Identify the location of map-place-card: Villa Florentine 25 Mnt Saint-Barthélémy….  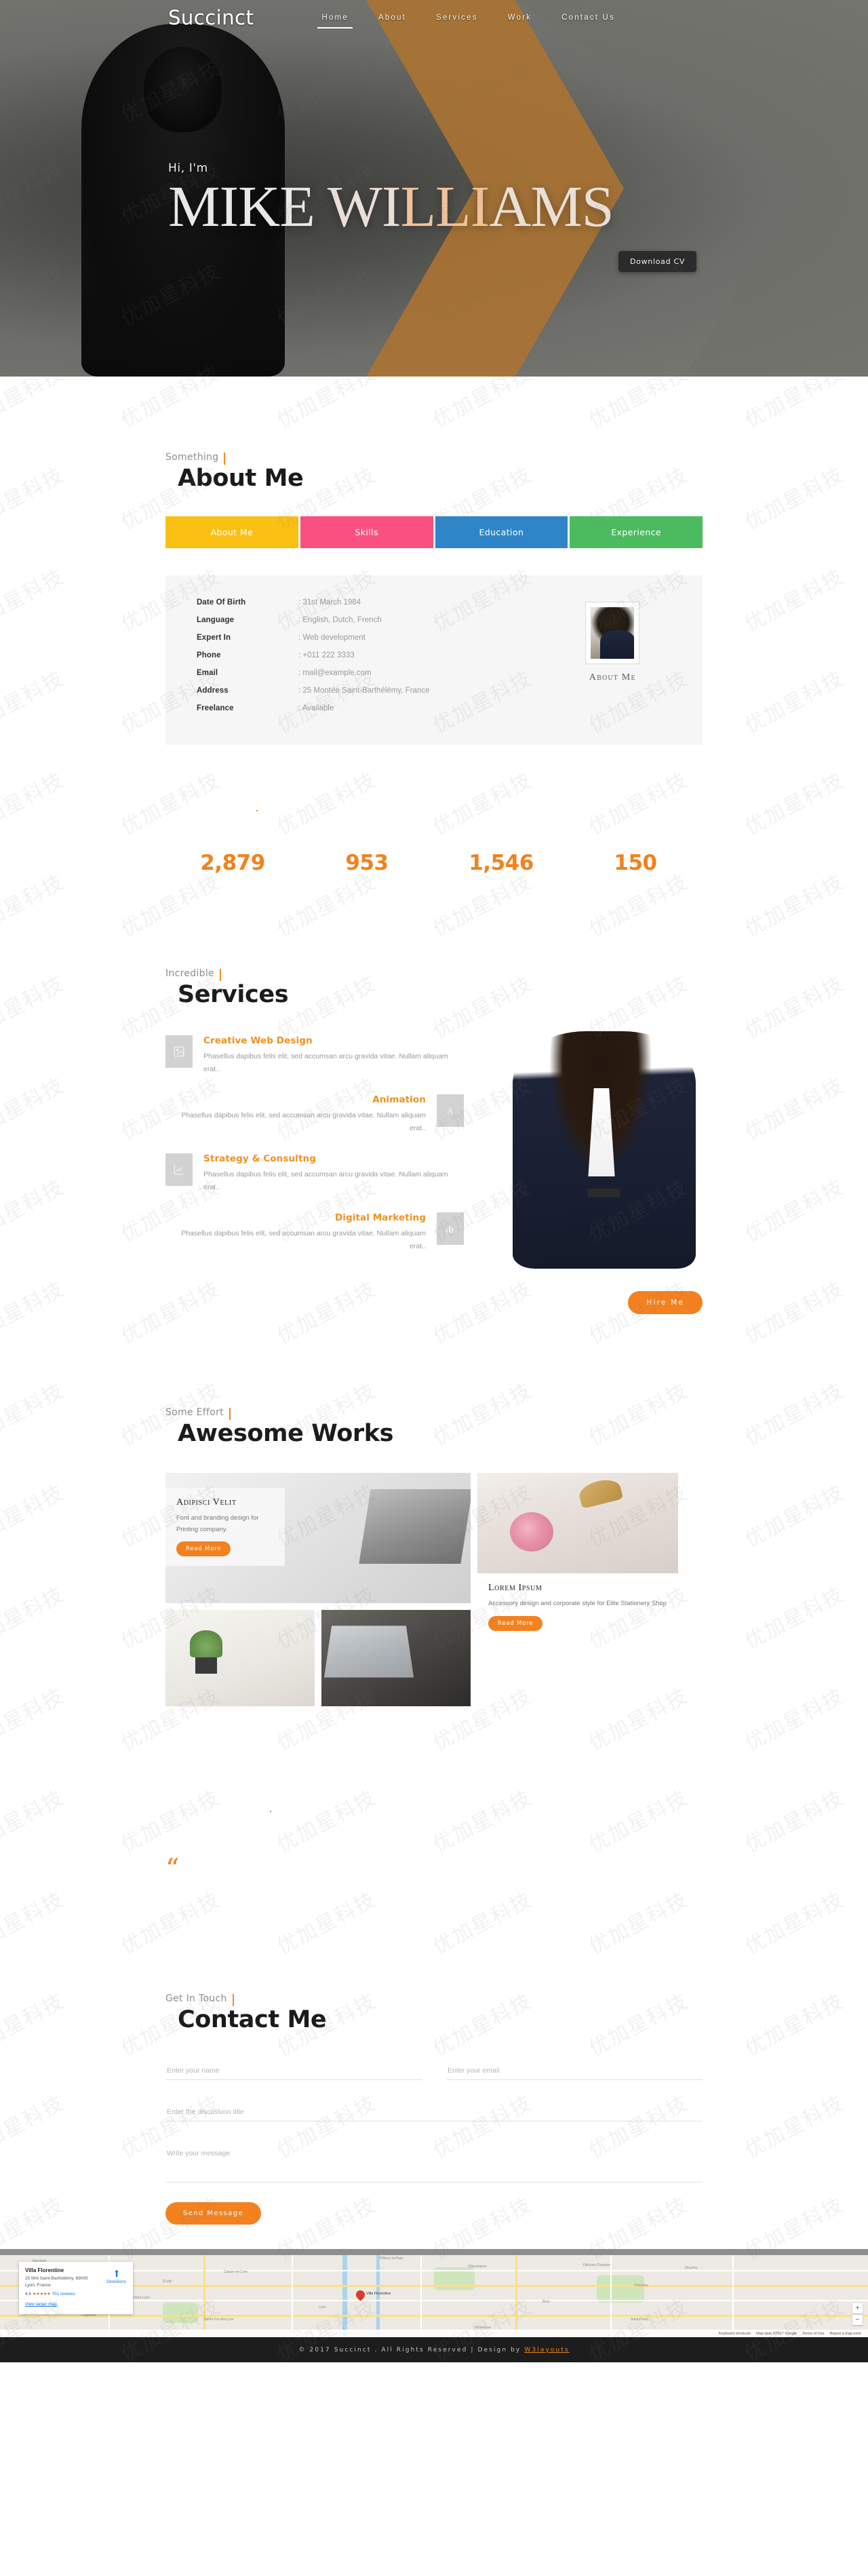
(76, 2288).